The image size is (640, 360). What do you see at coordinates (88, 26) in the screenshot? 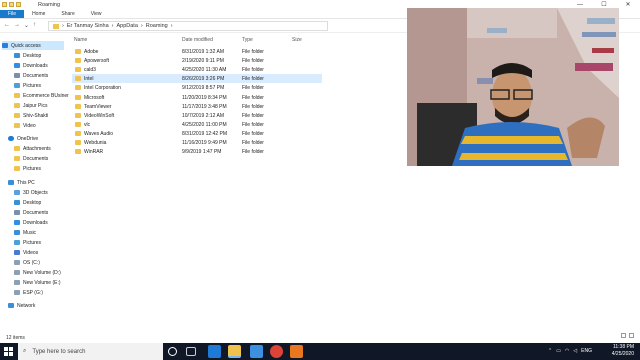
I see `breadcrumb-user: Er Tanmay Sinha` at bounding box center [88, 26].